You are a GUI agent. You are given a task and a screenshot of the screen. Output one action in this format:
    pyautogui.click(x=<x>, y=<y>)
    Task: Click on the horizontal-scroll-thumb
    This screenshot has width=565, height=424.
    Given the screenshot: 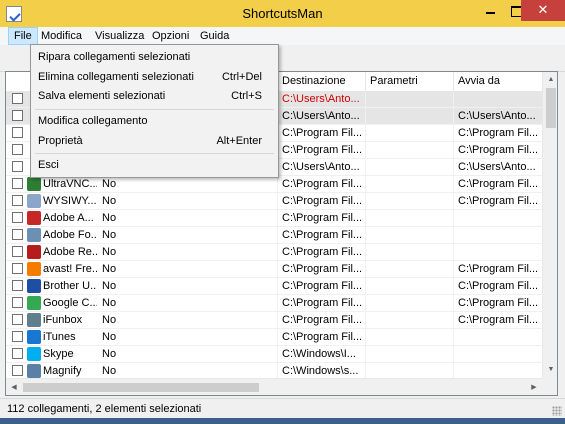 What is the action you would take?
    pyautogui.click(x=141, y=387)
    